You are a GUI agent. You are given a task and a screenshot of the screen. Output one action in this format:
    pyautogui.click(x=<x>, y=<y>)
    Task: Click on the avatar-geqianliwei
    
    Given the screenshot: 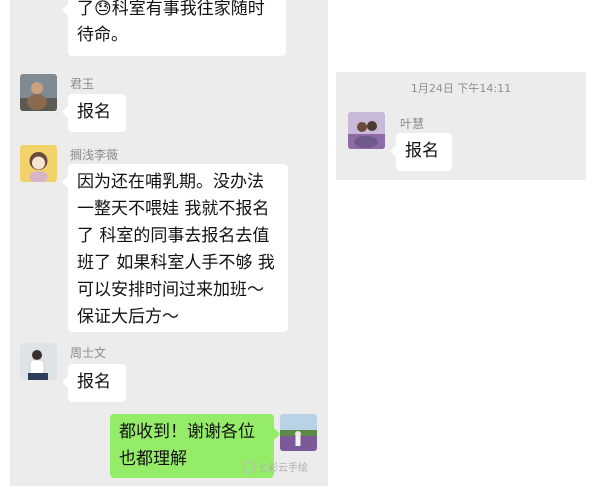 What is the action you would take?
    pyautogui.click(x=38, y=163)
    